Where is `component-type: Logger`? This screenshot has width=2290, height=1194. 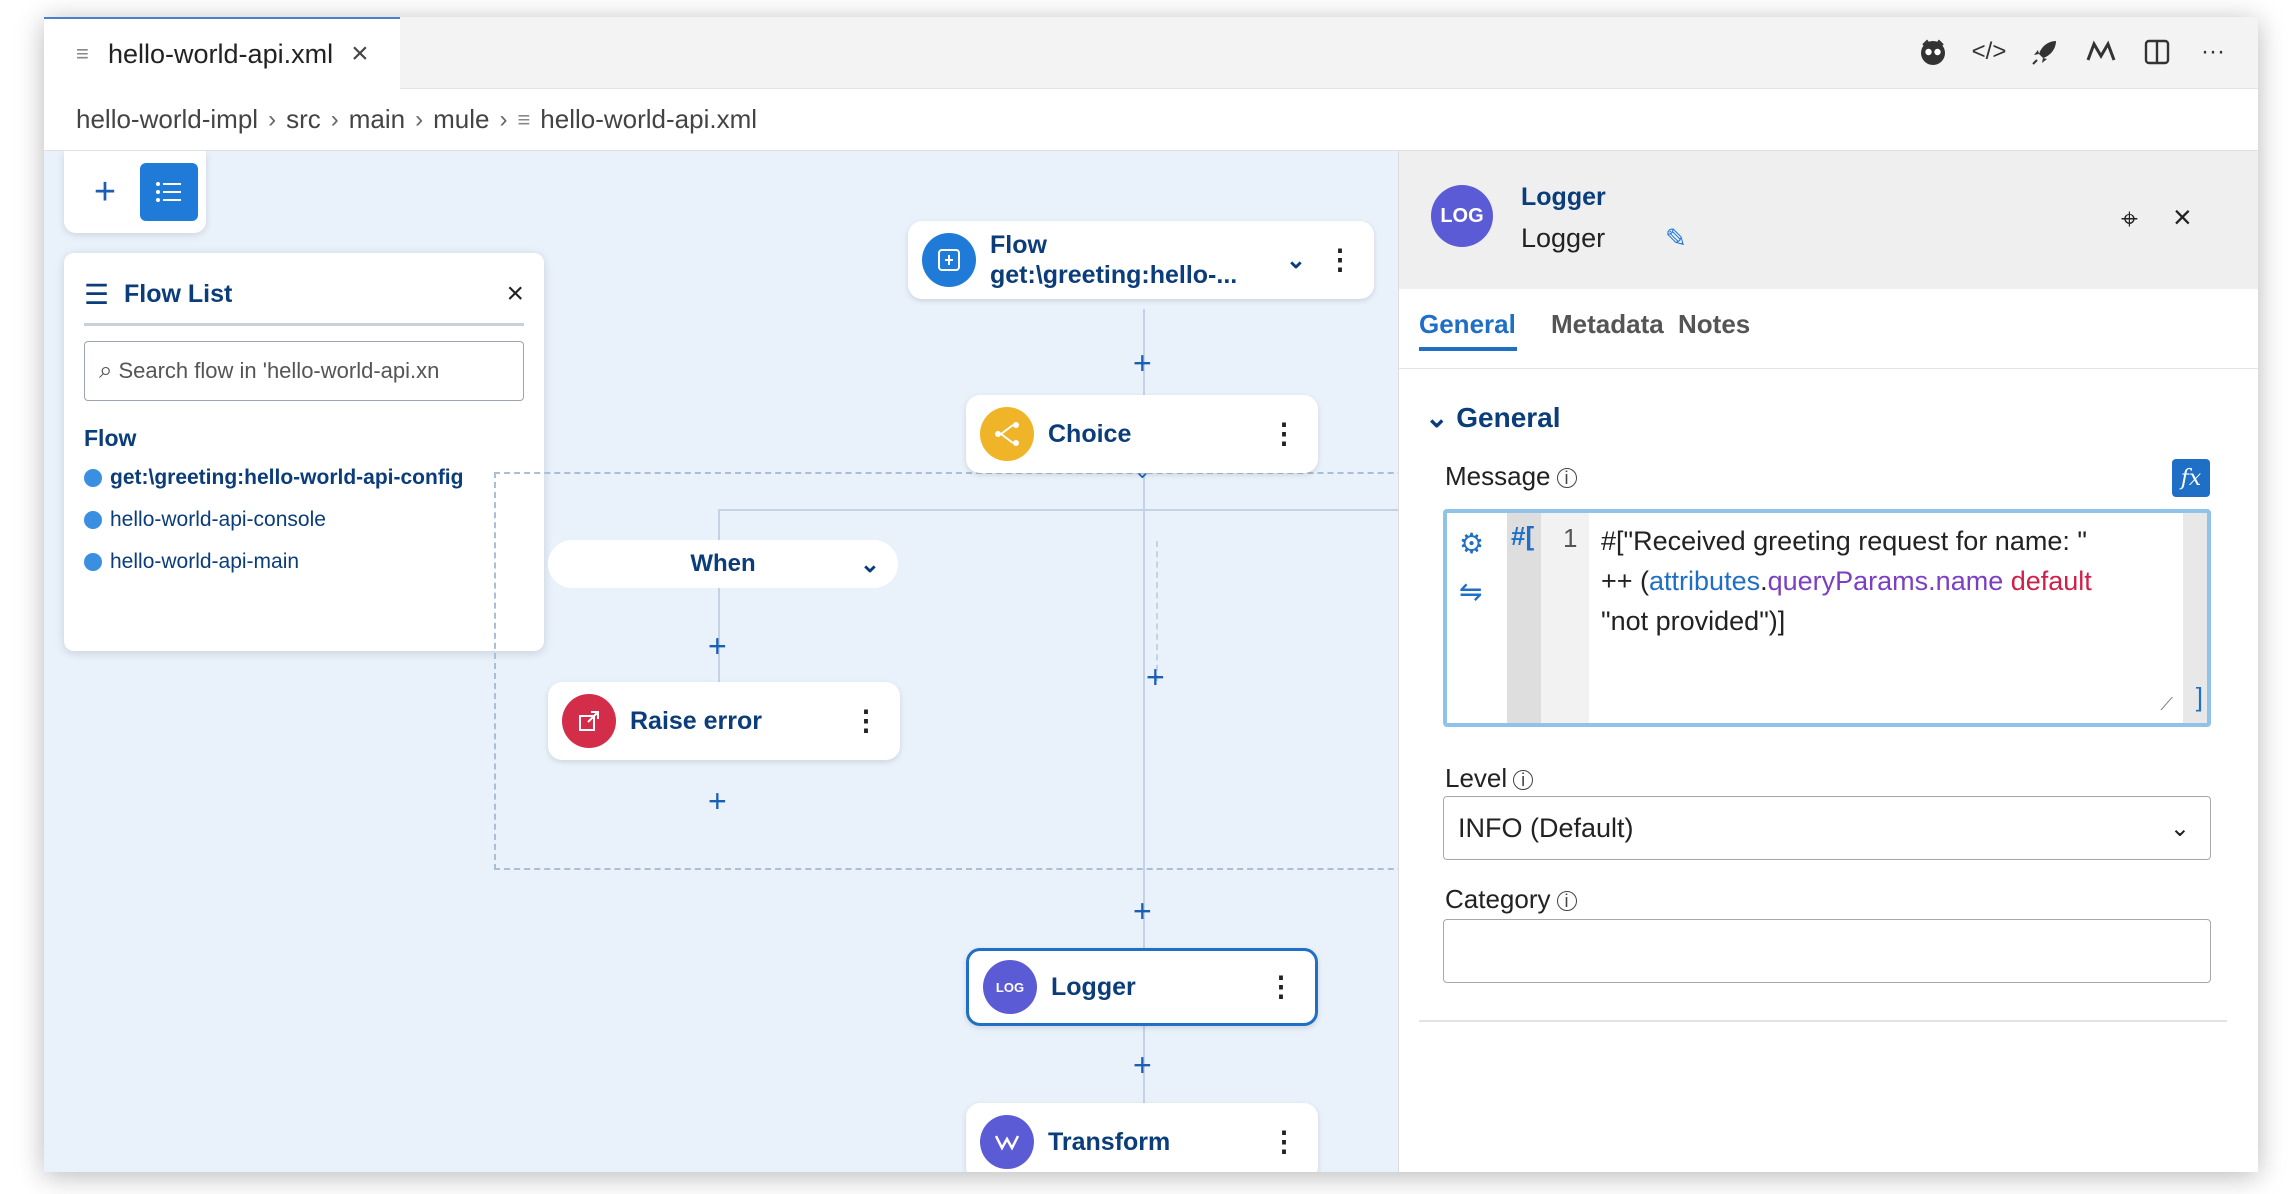
component-type: Logger is located at coordinates (1563, 197).